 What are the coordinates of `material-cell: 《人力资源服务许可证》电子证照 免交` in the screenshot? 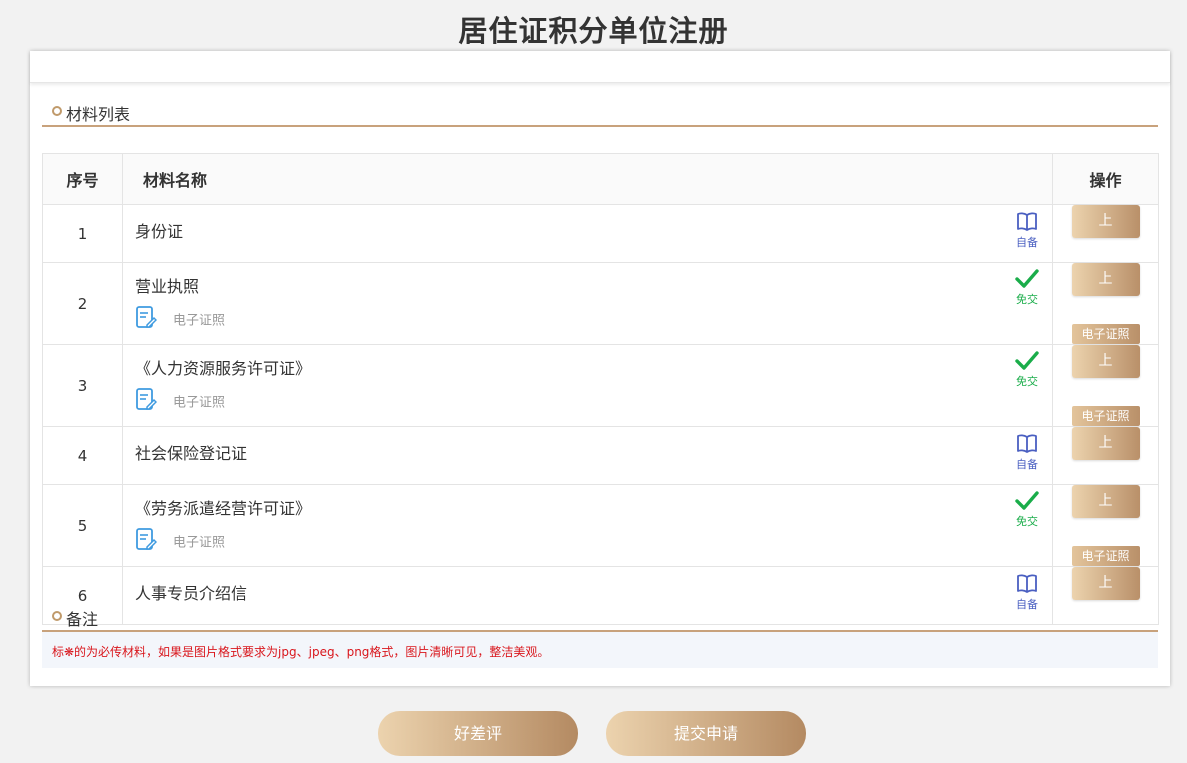 It's located at (587, 385).